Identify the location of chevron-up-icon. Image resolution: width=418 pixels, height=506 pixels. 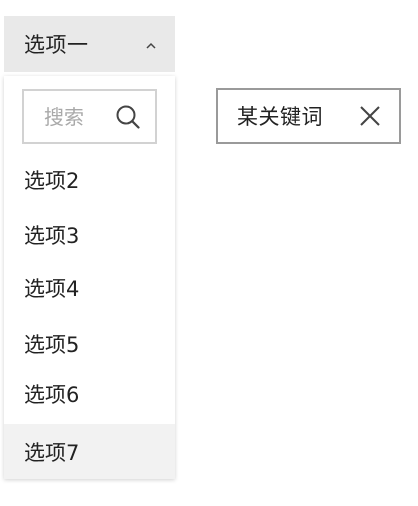
(151, 45).